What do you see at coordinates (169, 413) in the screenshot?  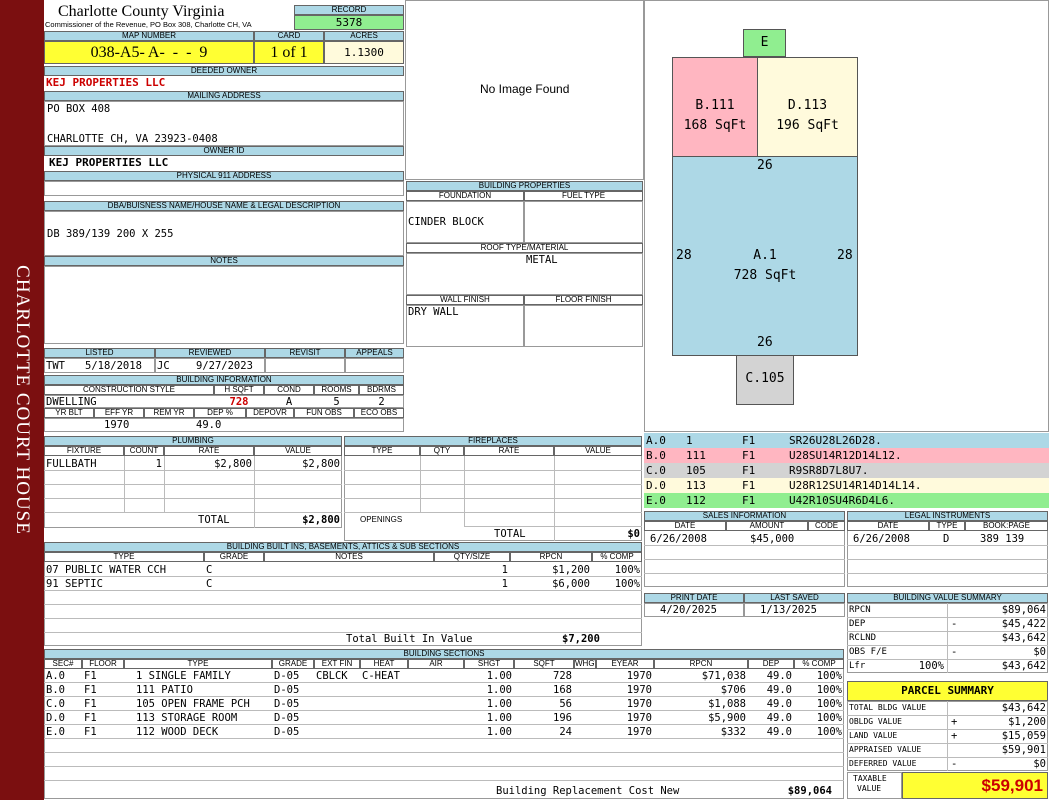 I see `rem-yr-label: REM YR` at bounding box center [169, 413].